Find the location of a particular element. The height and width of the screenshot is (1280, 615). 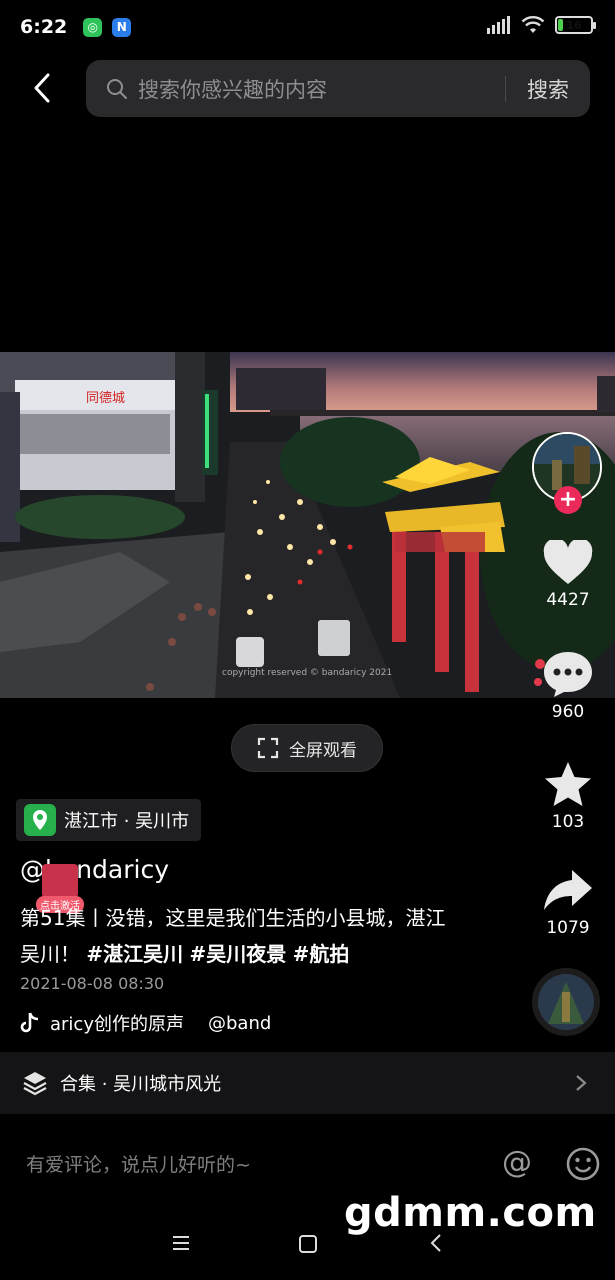

fullscreen-icon is located at coordinates (268, 748).